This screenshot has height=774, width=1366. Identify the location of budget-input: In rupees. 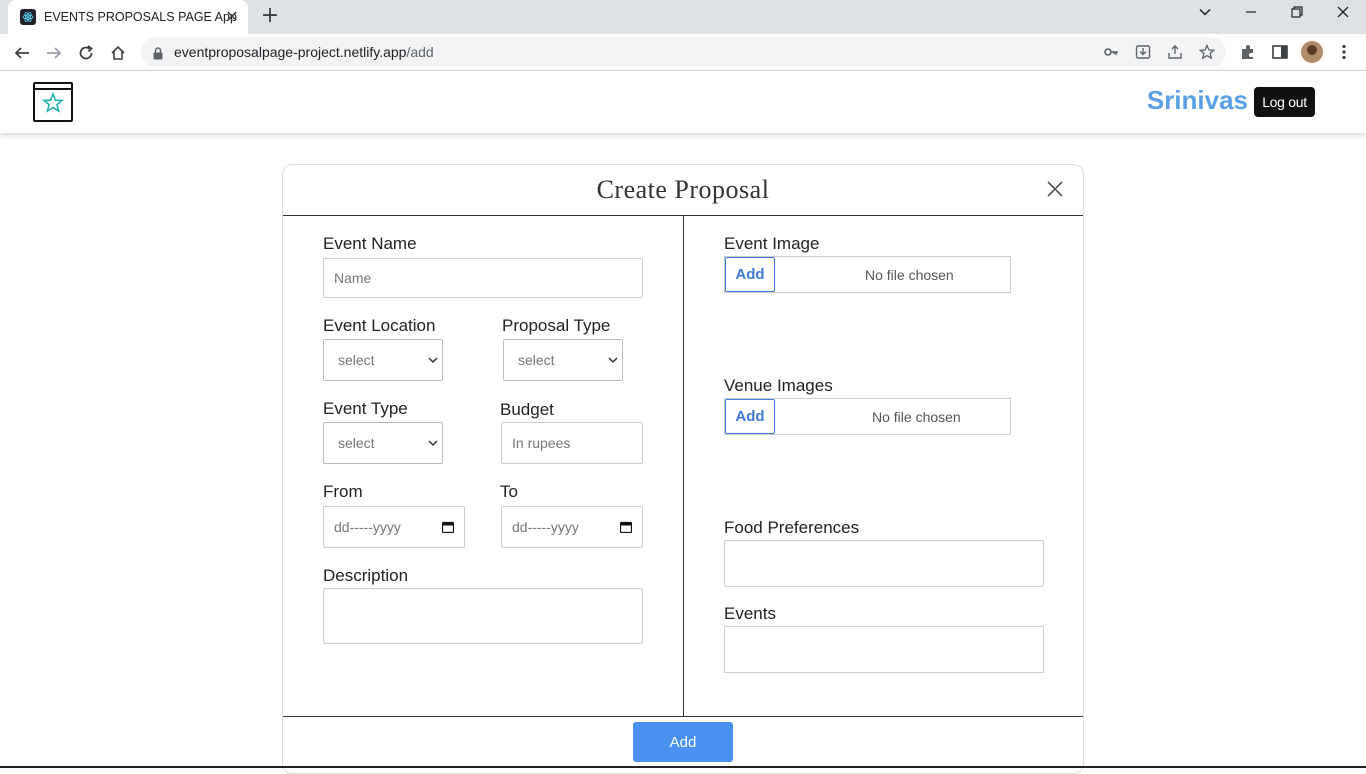
(572, 443).